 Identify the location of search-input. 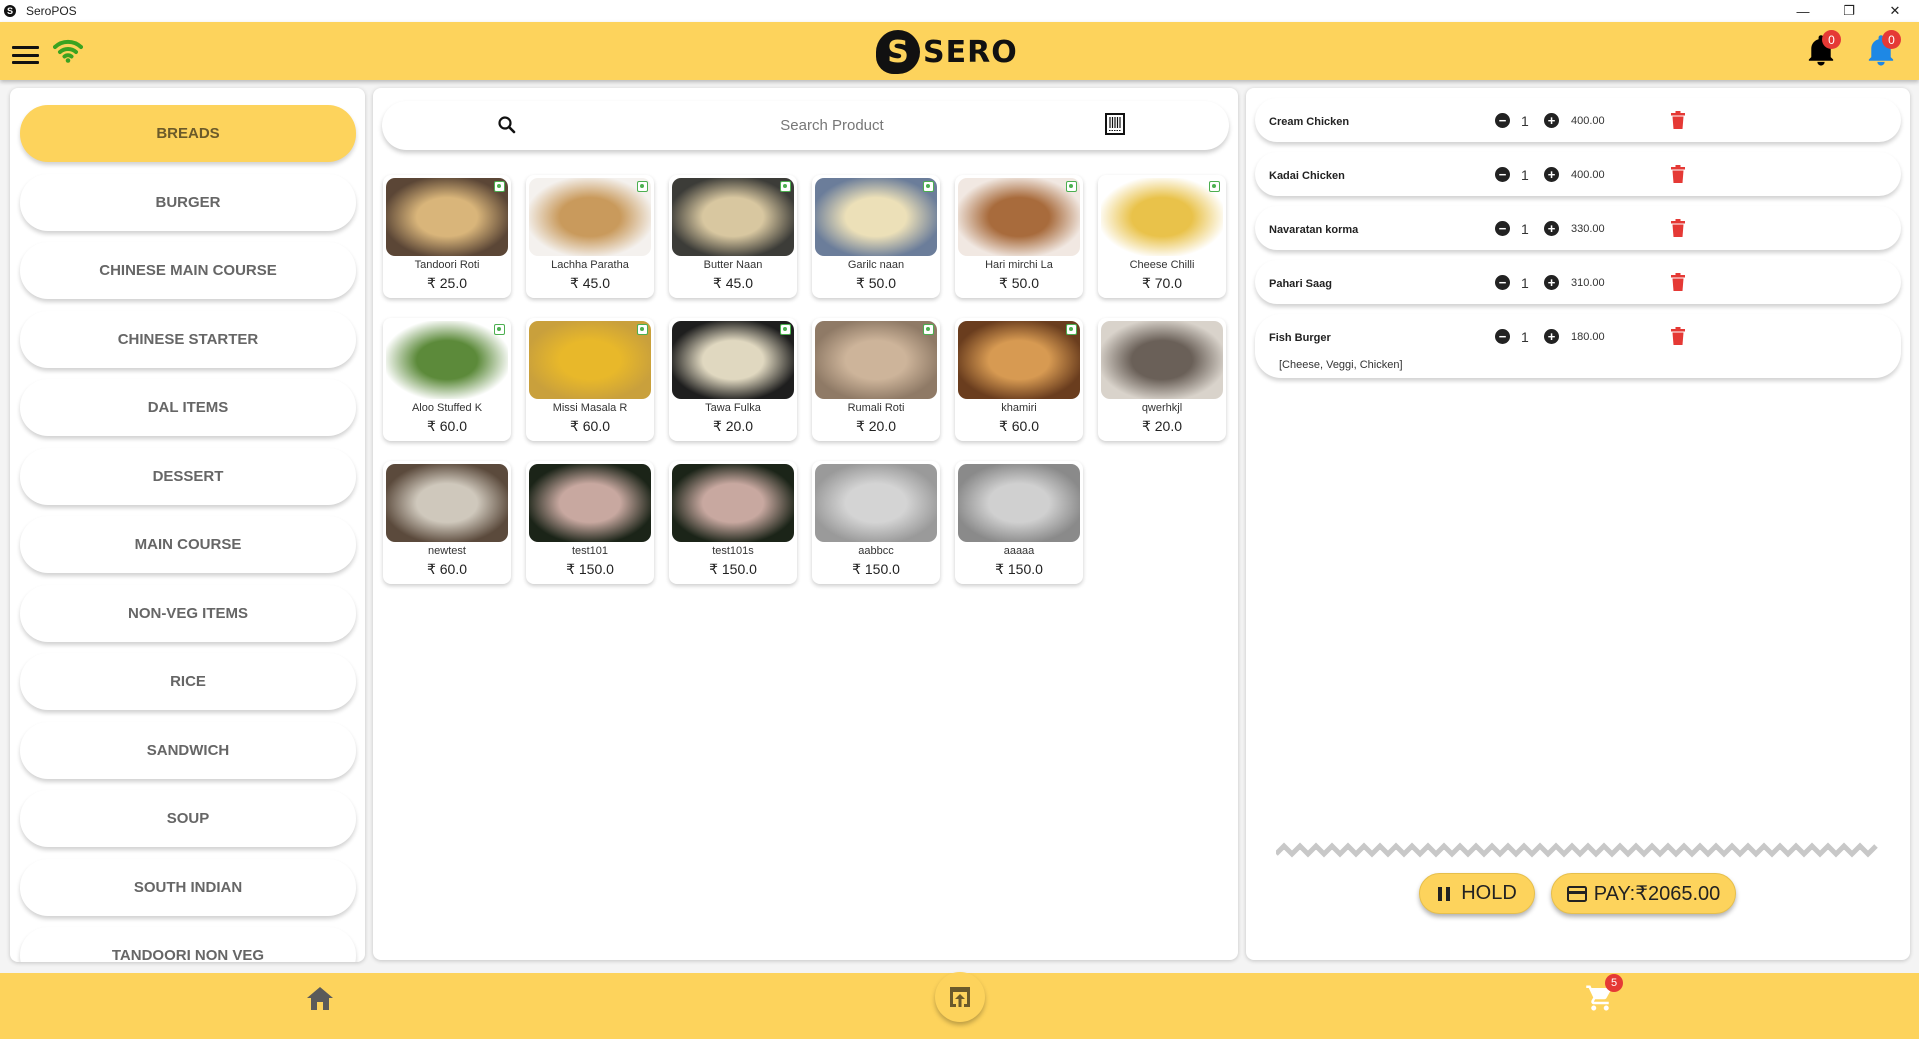
(832, 125).